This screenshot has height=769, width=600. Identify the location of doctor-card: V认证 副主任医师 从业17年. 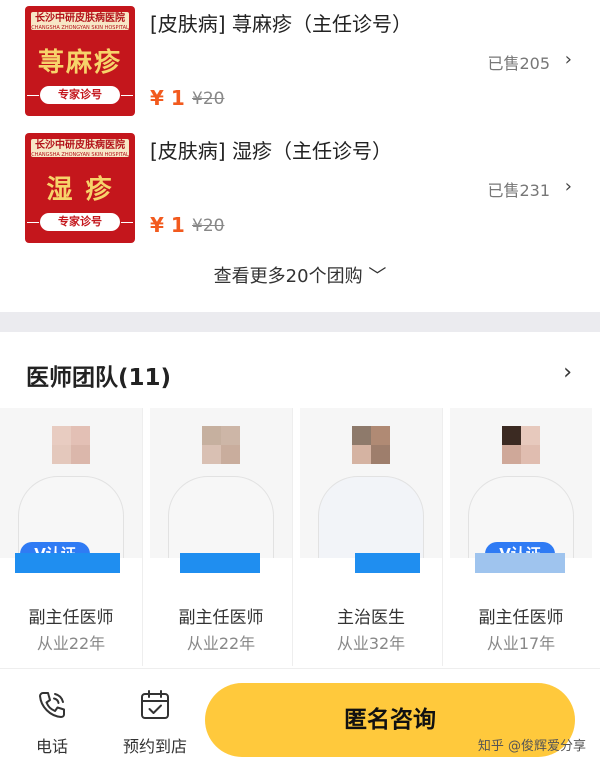
(521, 537).